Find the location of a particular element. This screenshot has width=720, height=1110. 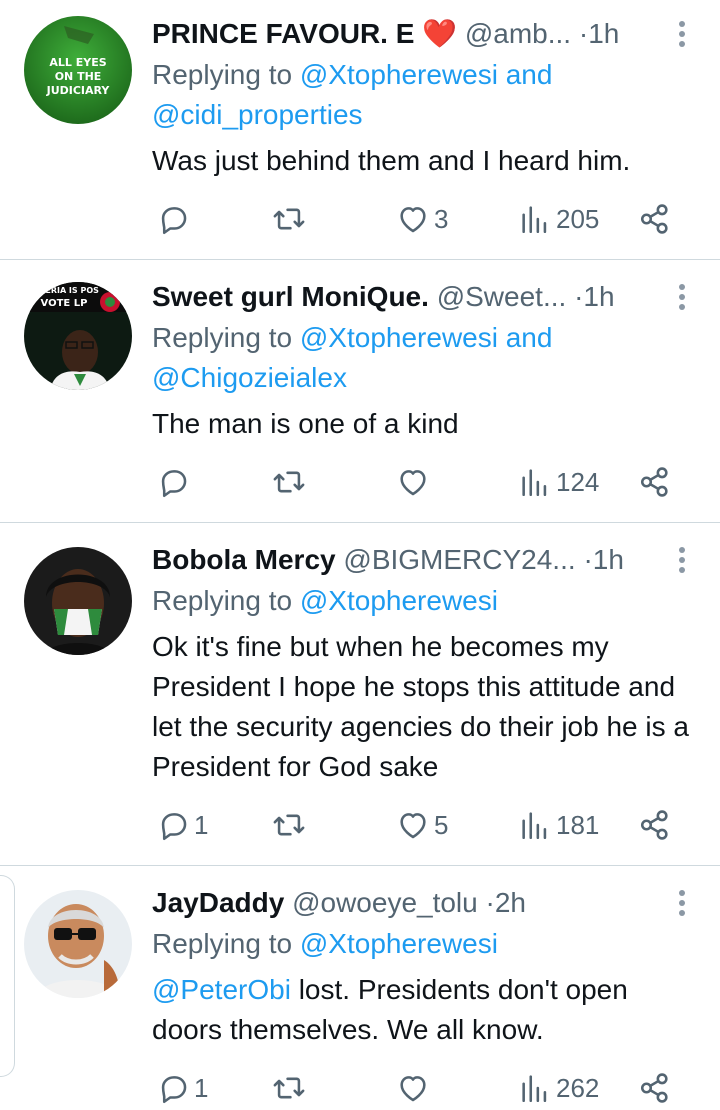

avatar-text-line-2: VOTE LP is located at coordinates (64, 303).